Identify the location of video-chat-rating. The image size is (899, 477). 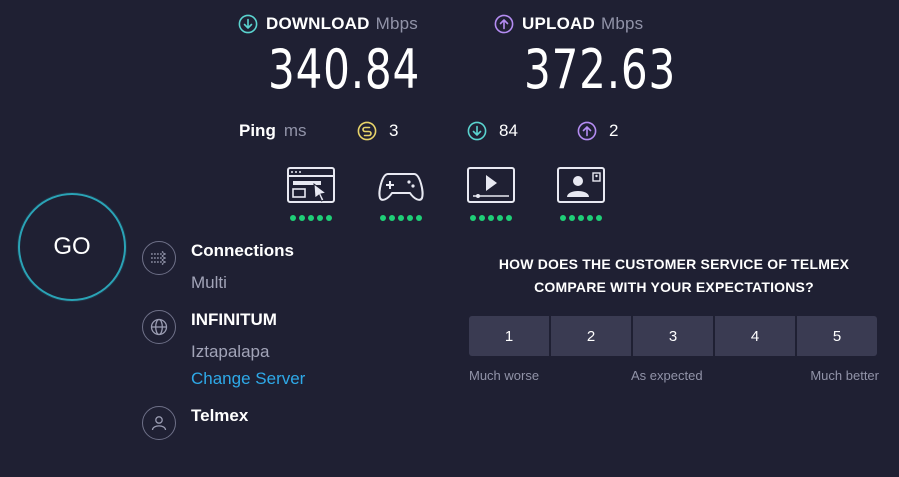
(581, 193).